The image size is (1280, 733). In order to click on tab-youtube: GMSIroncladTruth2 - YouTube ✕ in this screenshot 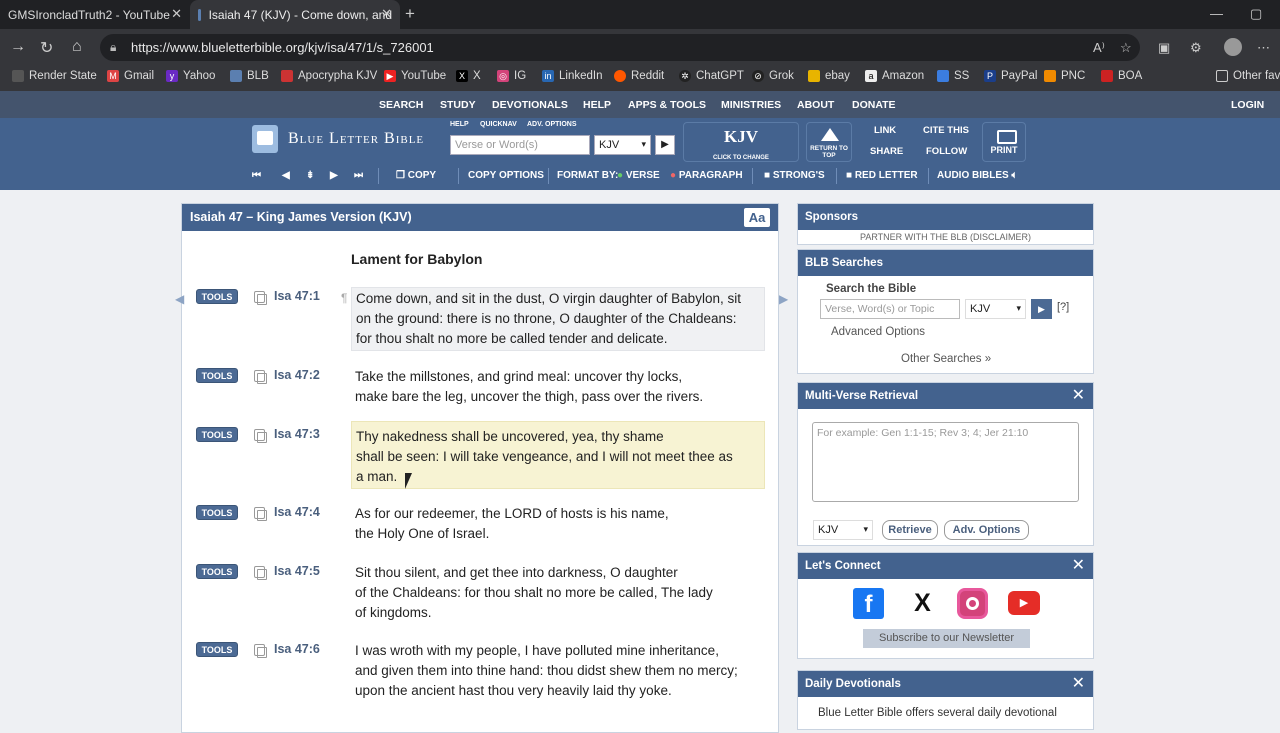, I will do `click(95, 14)`.